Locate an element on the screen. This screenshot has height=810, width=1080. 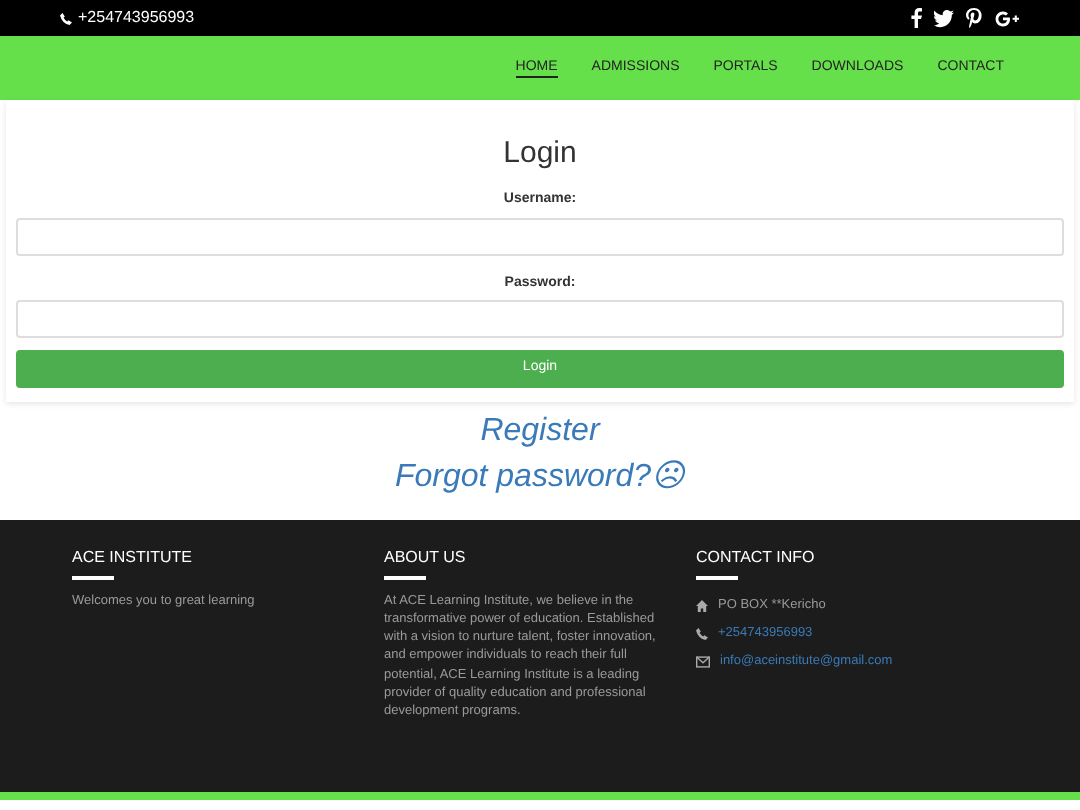
link: Register is located at coordinates (540, 432).